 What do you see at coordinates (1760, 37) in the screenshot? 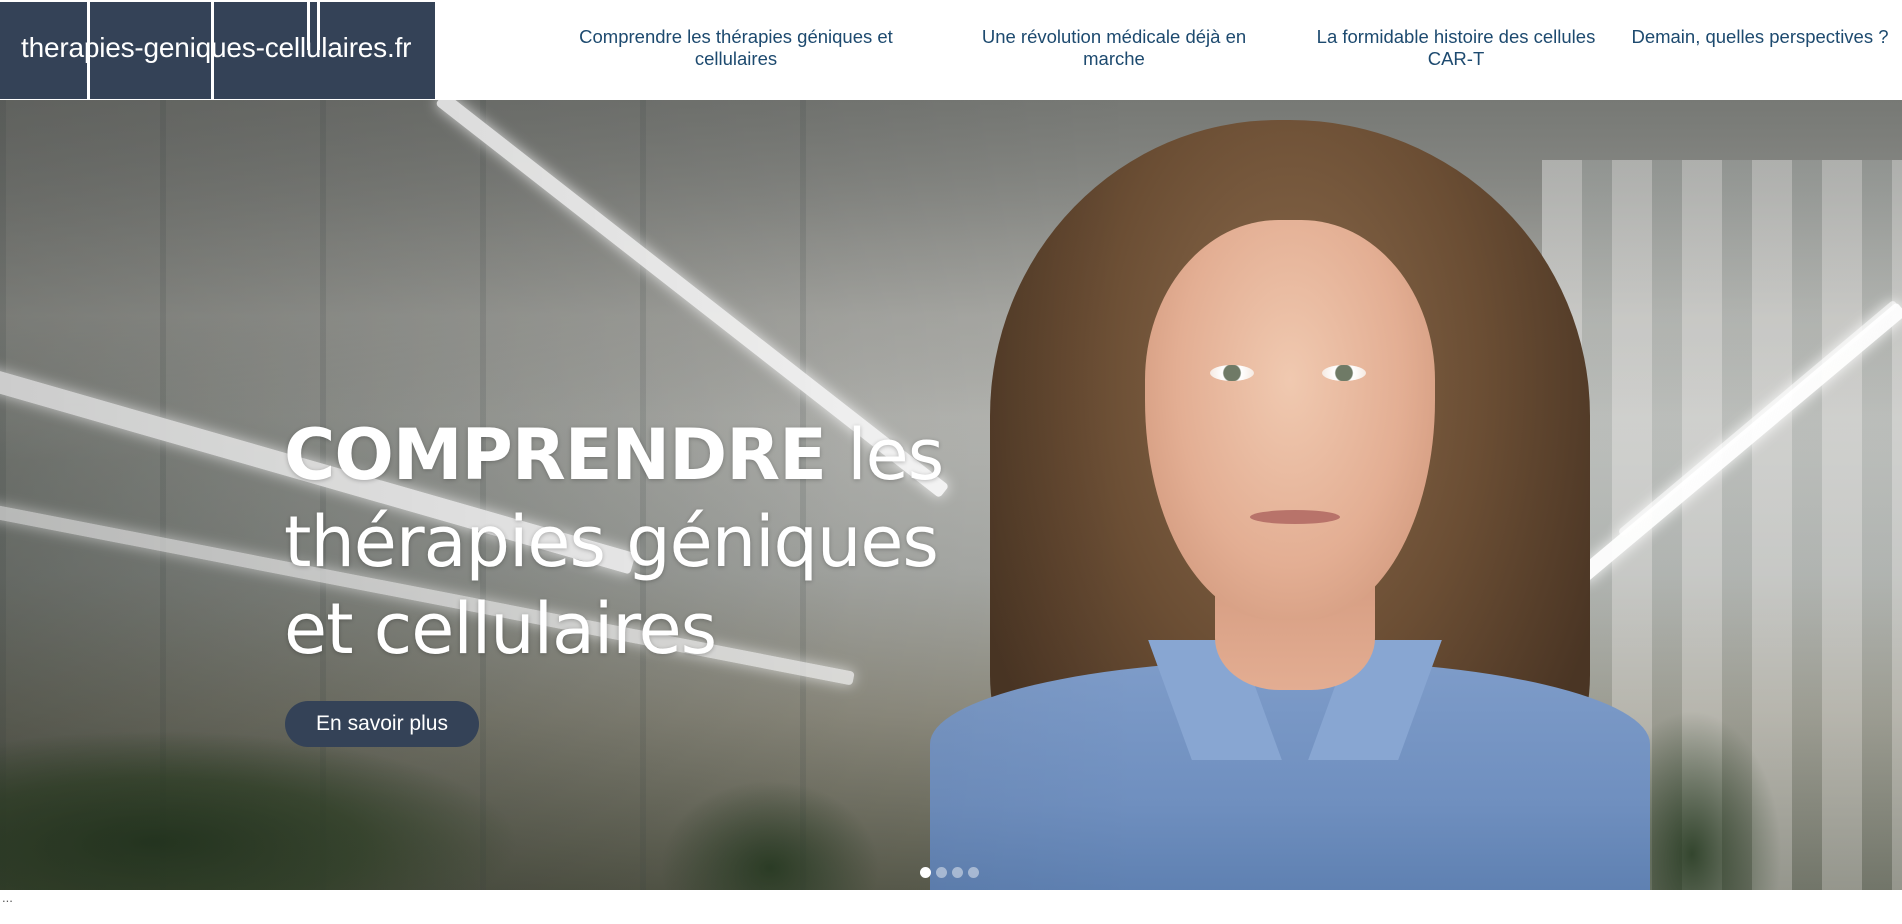
I see `nav-item-perspectives: Demain, quelles perspectives ?` at bounding box center [1760, 37].